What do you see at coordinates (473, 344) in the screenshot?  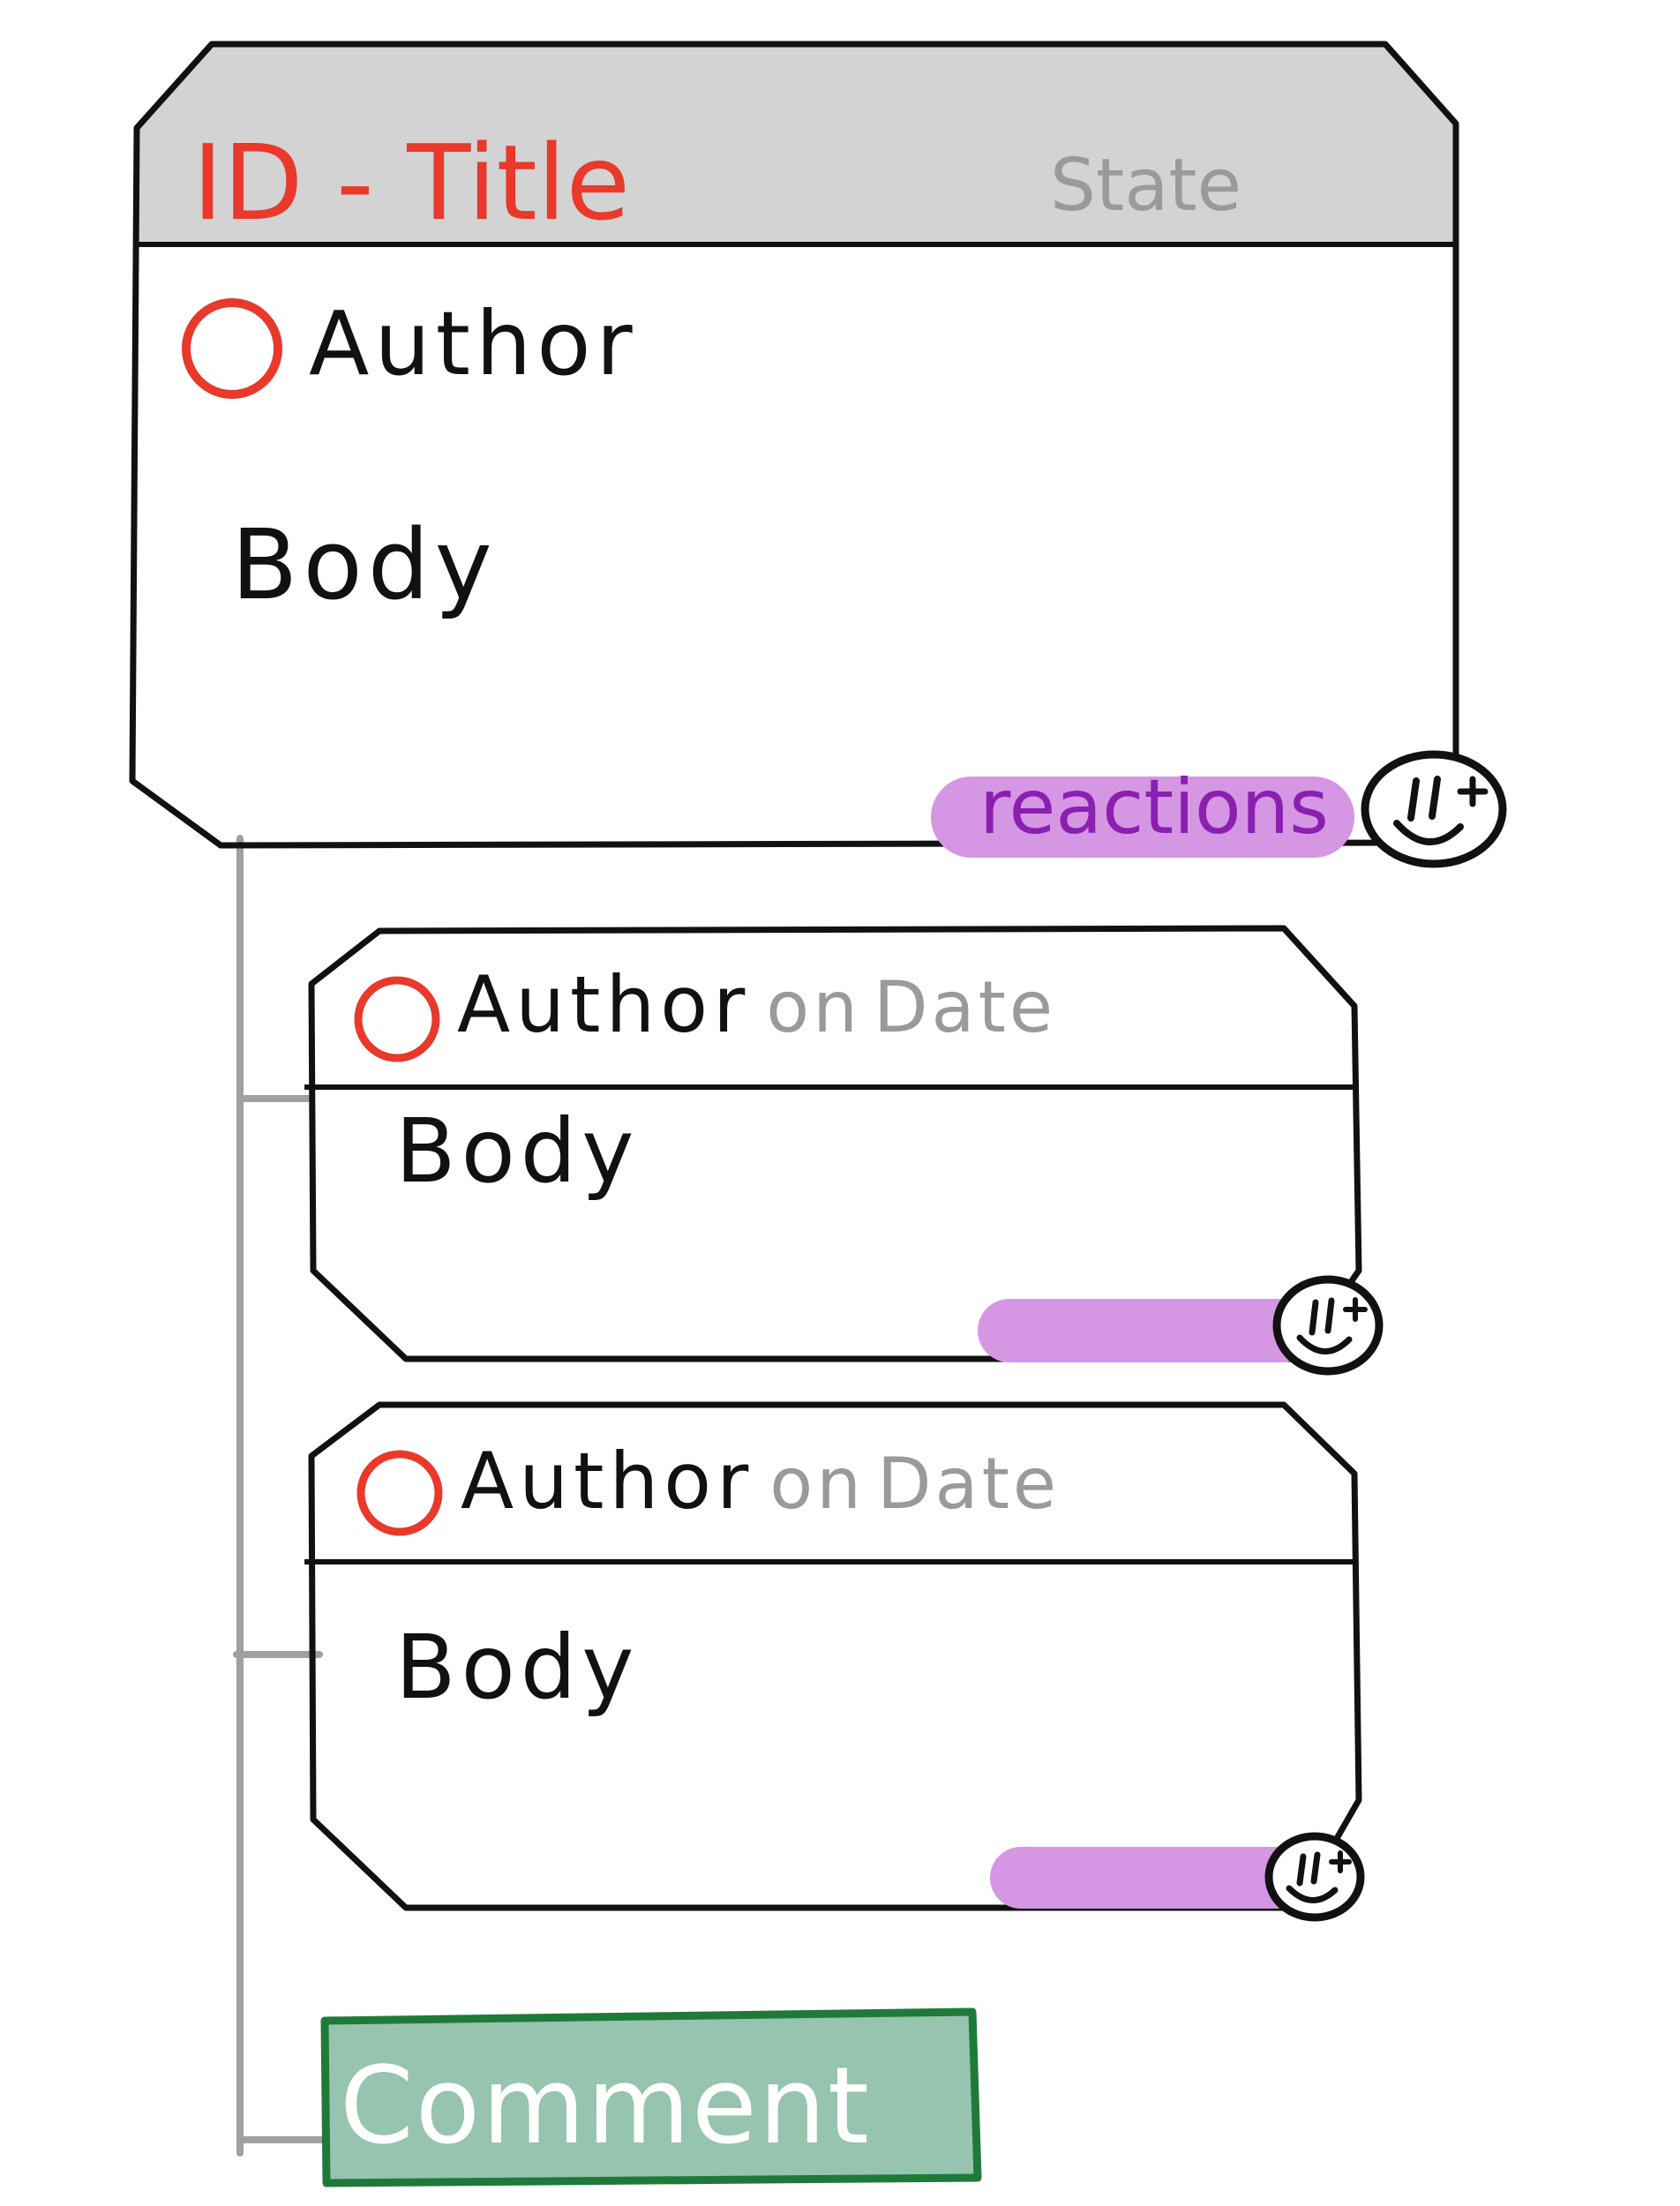 I see `issue-author: Author` at bounding box center [473, 344].